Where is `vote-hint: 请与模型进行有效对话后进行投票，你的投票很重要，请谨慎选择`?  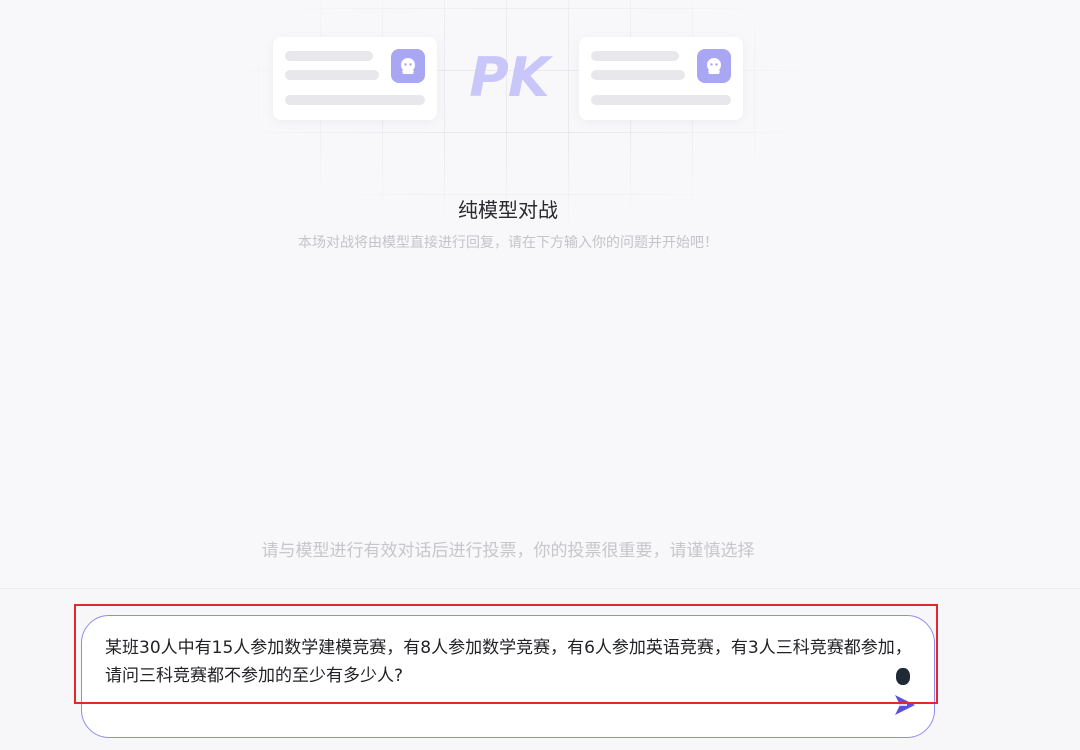 vote-hint: 请与模型进行有效对话后进行投票，你的投票很重要，请谨慎选择 is located at coordinates (508, 551).